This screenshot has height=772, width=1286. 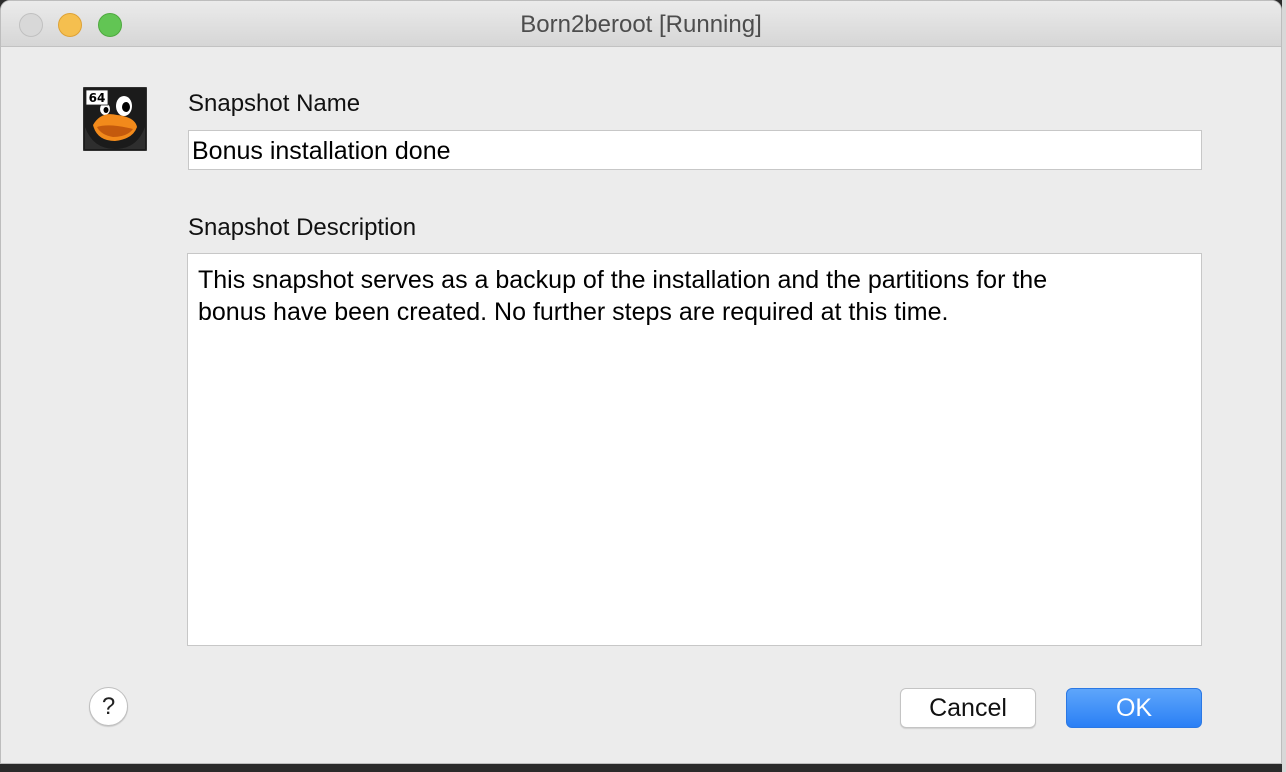 What do you see at coordinates (1134, 708) in the screenshot?
I see `ok-button: OK` at bounding box center [1134, 708].